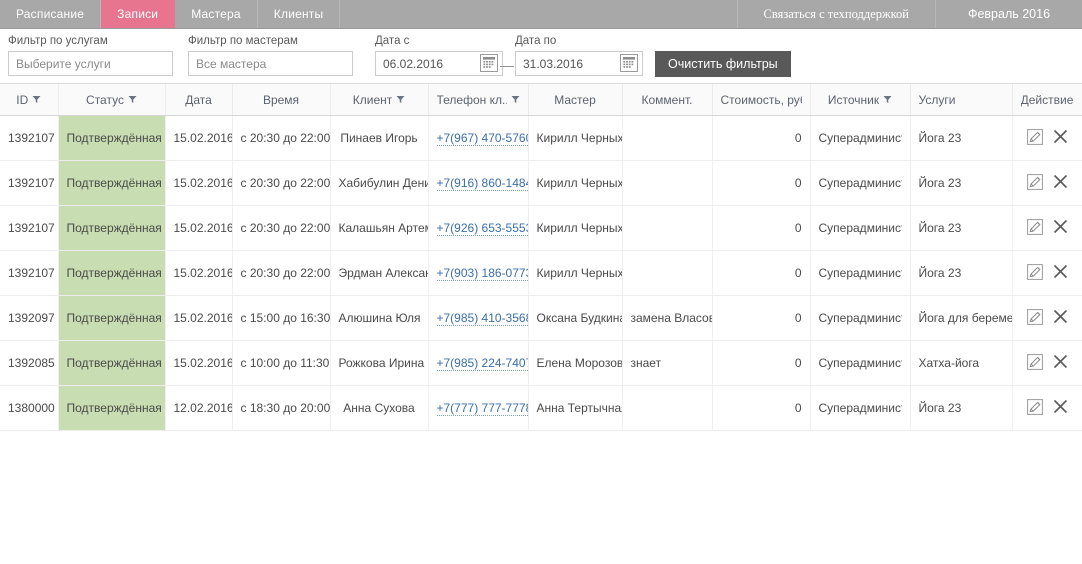  I want to click on phone-link: +7(985) 410-3568, so click(481, 318).